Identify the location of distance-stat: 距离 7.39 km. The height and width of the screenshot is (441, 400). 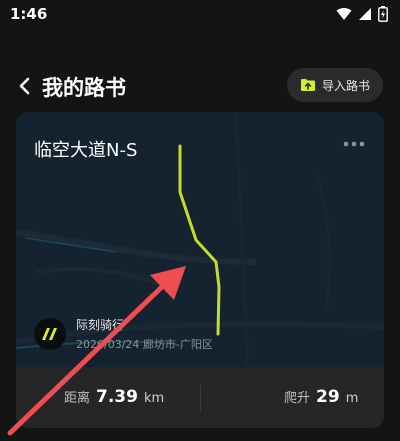
(114, 397).